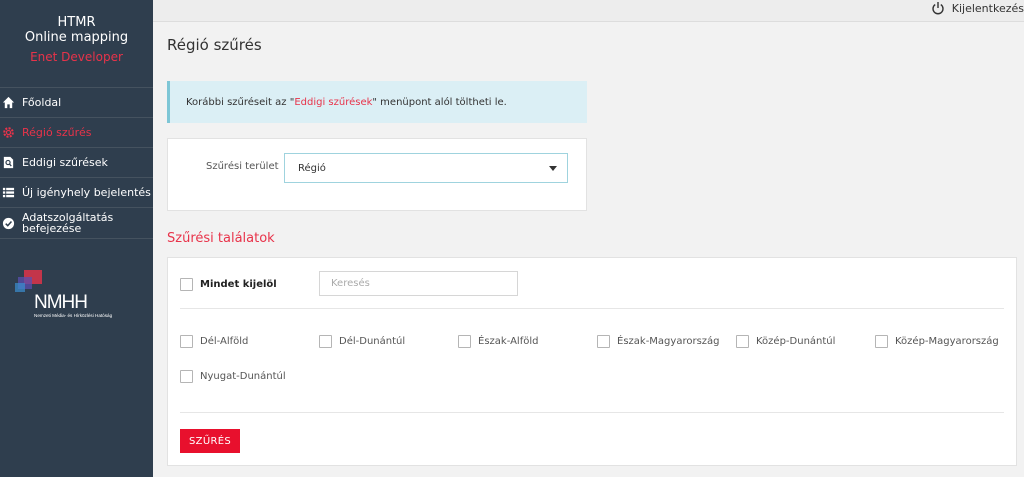 This screenshot has width=1024, height=477. I want to click on sidebar-item-region-filter: Régió szűrés, so click(76, 133).